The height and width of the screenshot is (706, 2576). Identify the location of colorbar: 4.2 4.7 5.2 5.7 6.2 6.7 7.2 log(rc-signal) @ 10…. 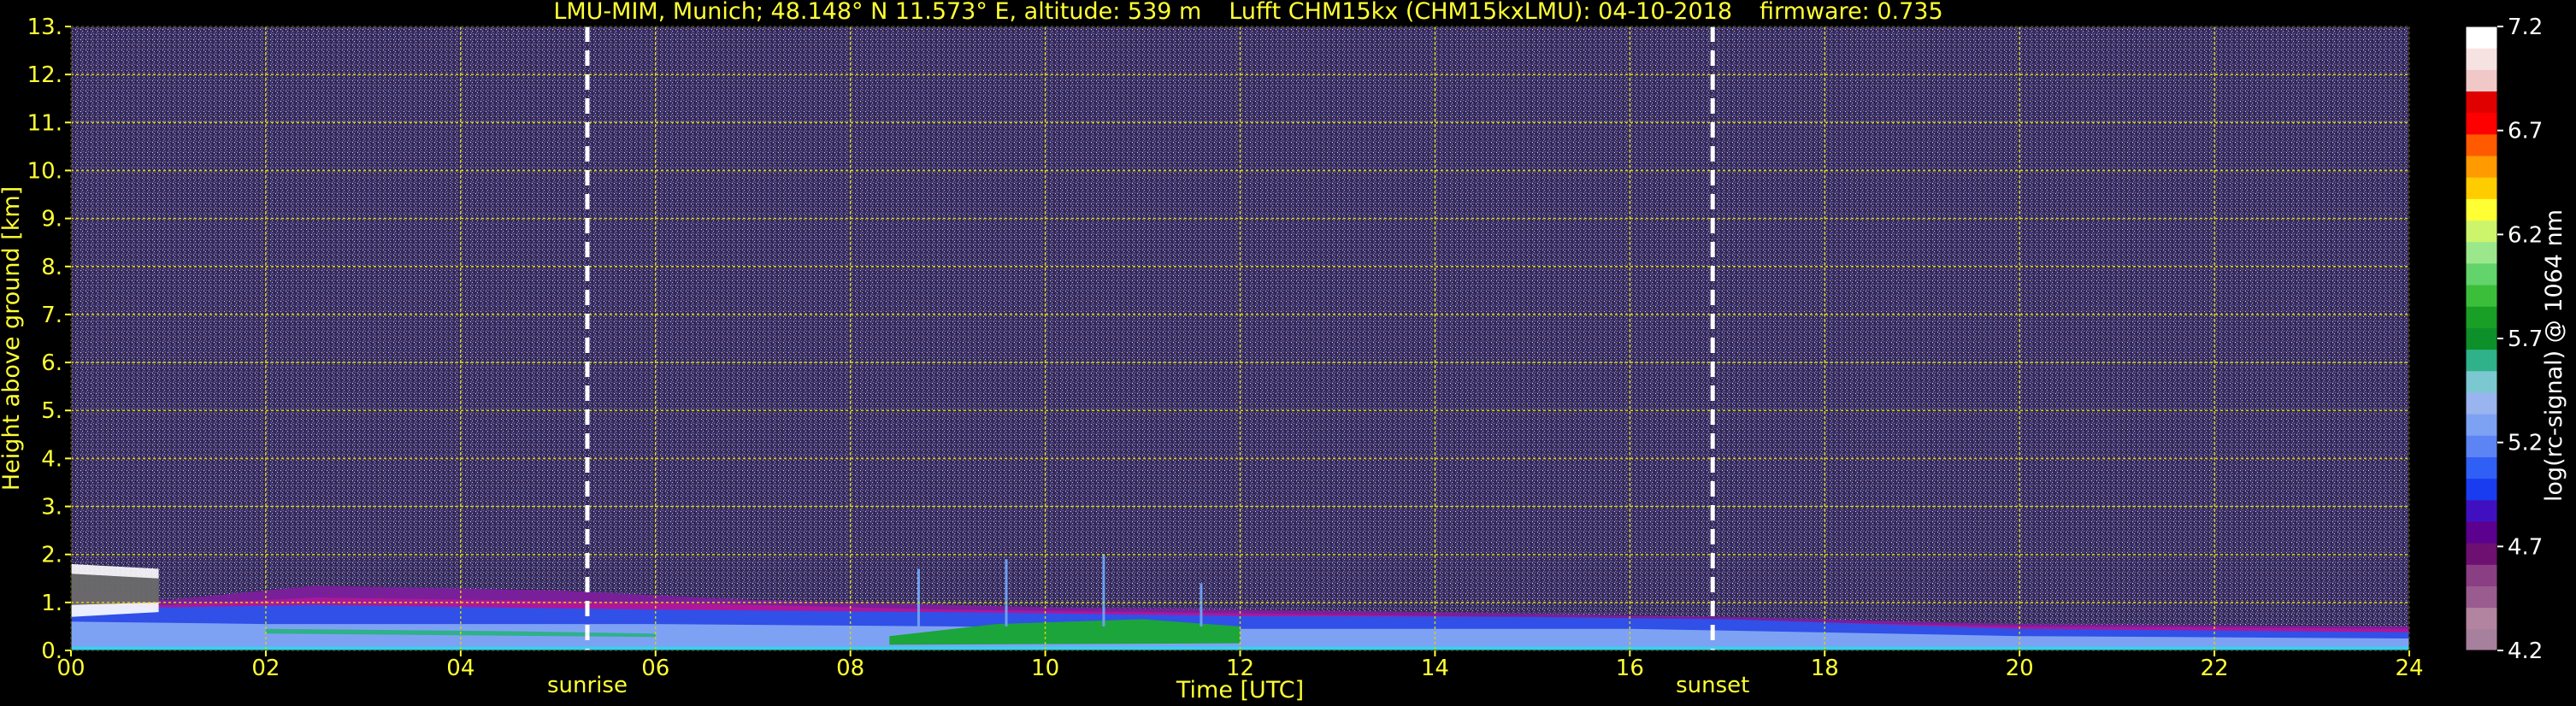
(2516, 339).